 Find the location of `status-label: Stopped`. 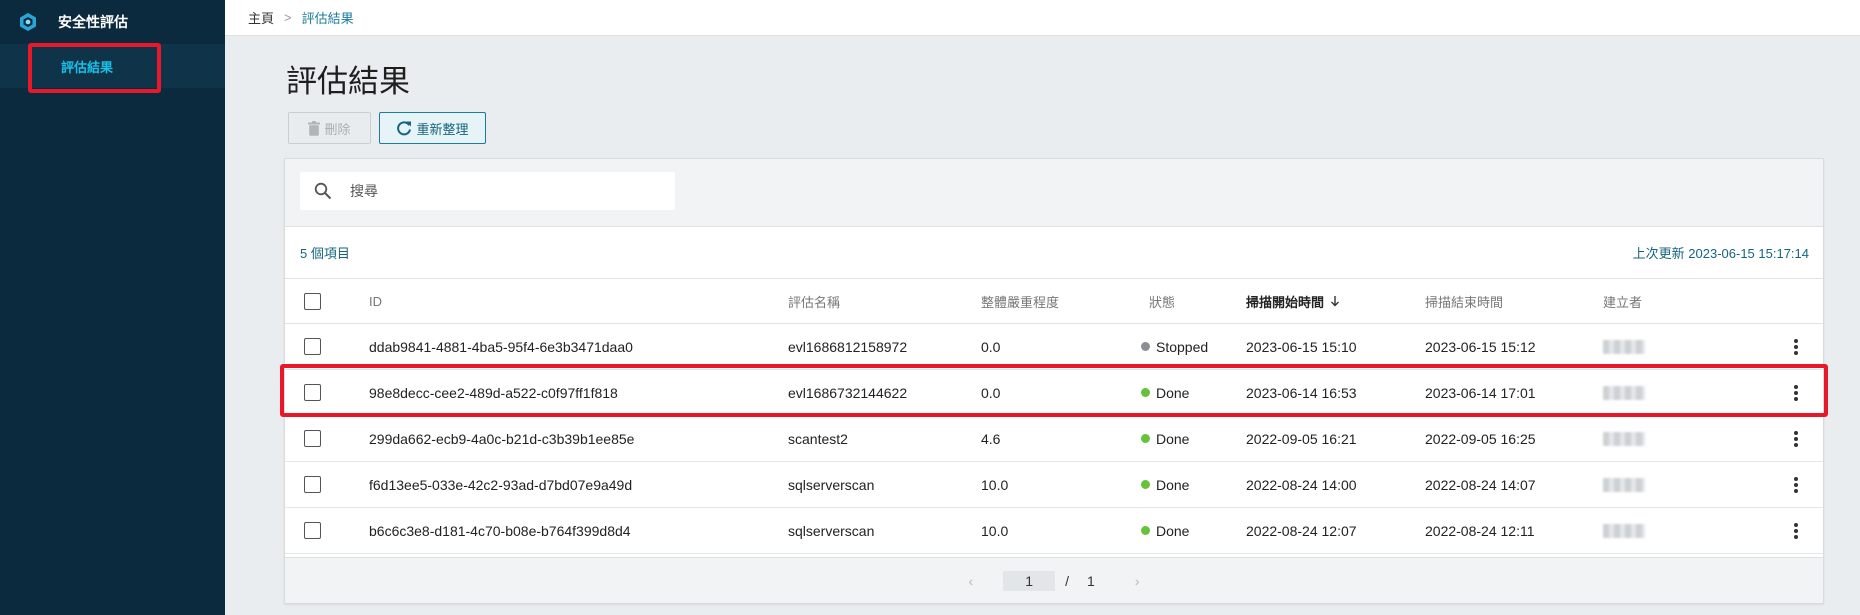

status-label: Stopped is located at coordinates (1182, 346).